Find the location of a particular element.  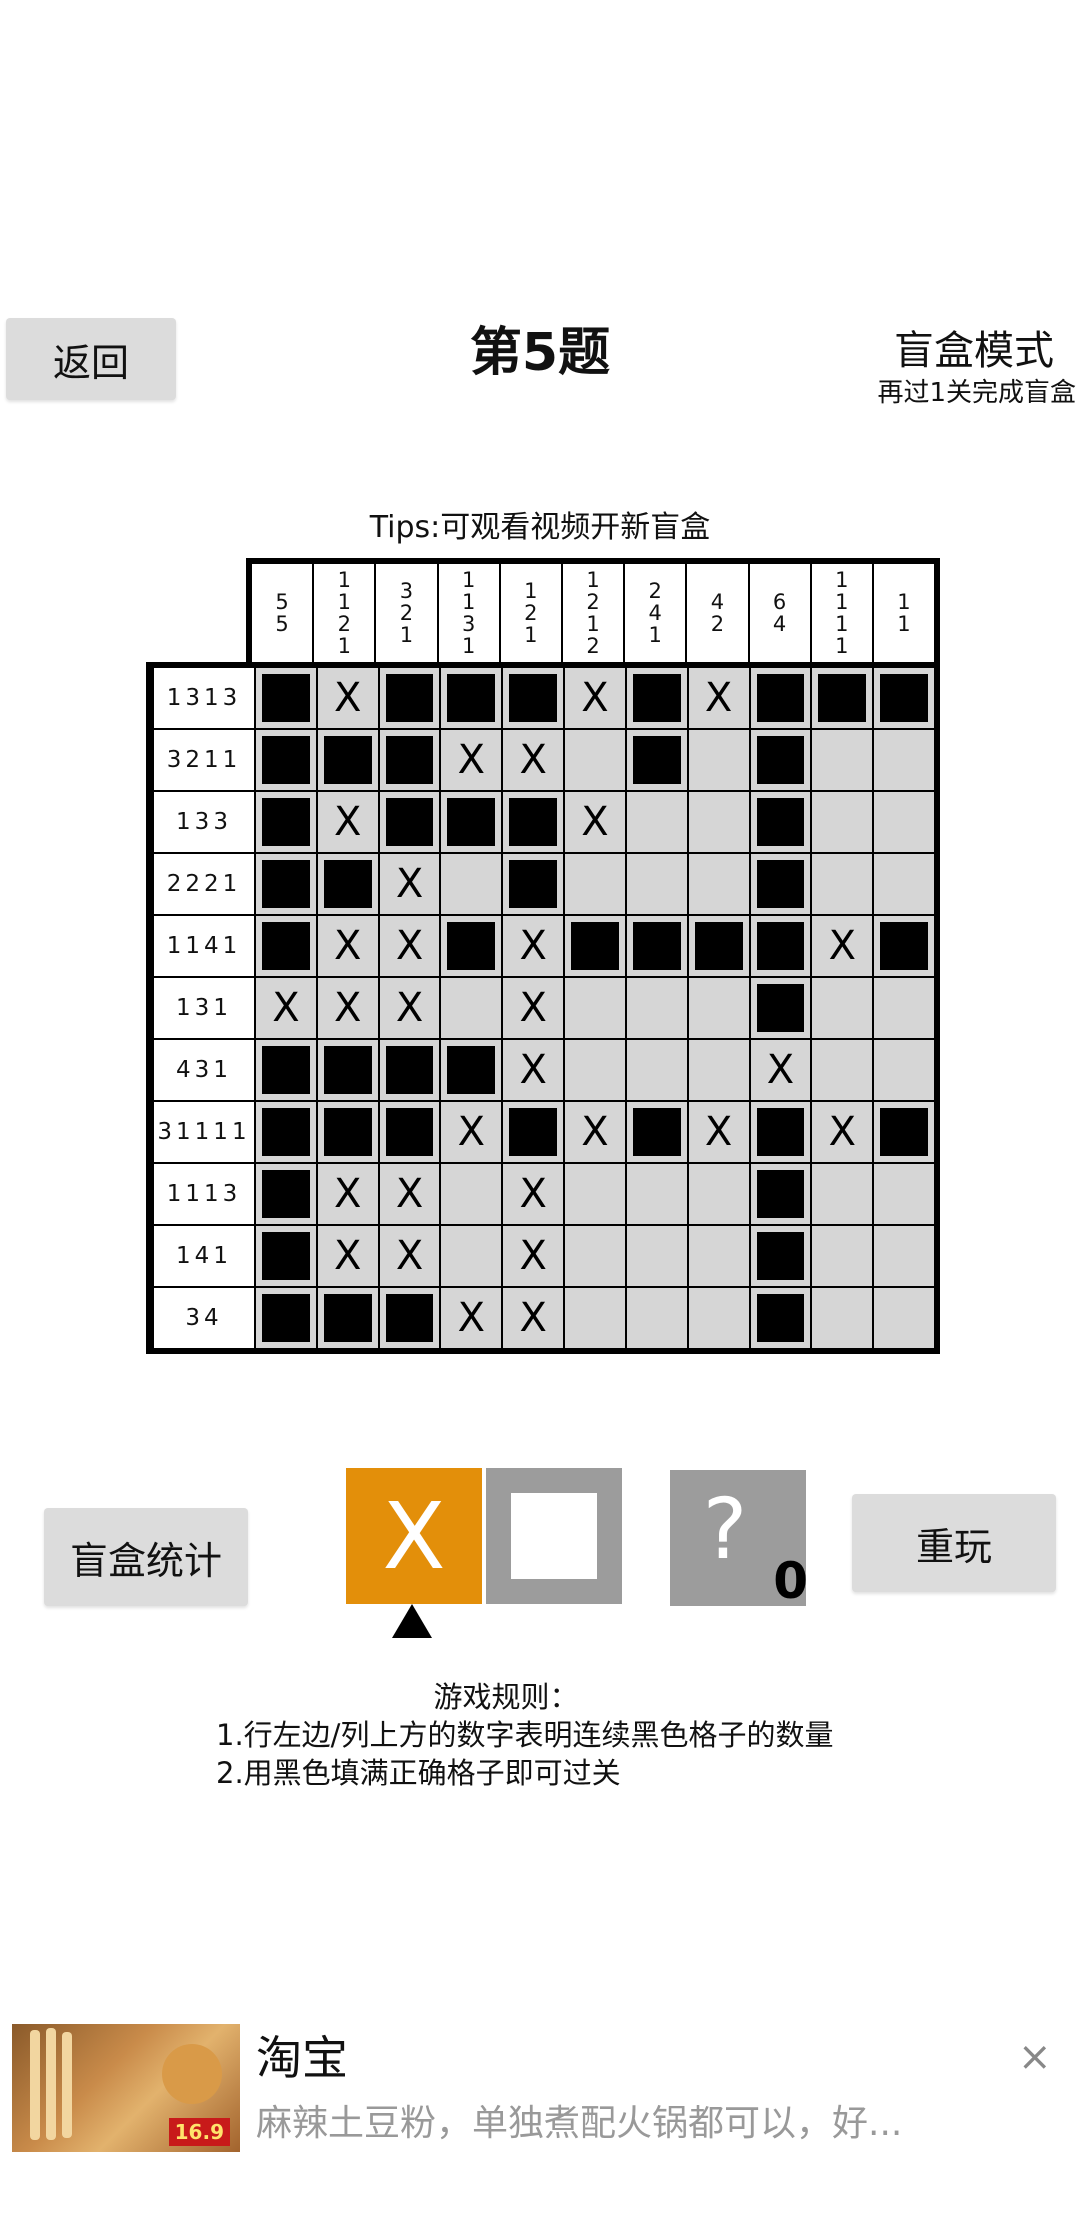

cross-tool-button: X is located at coordinates (414, 1536).